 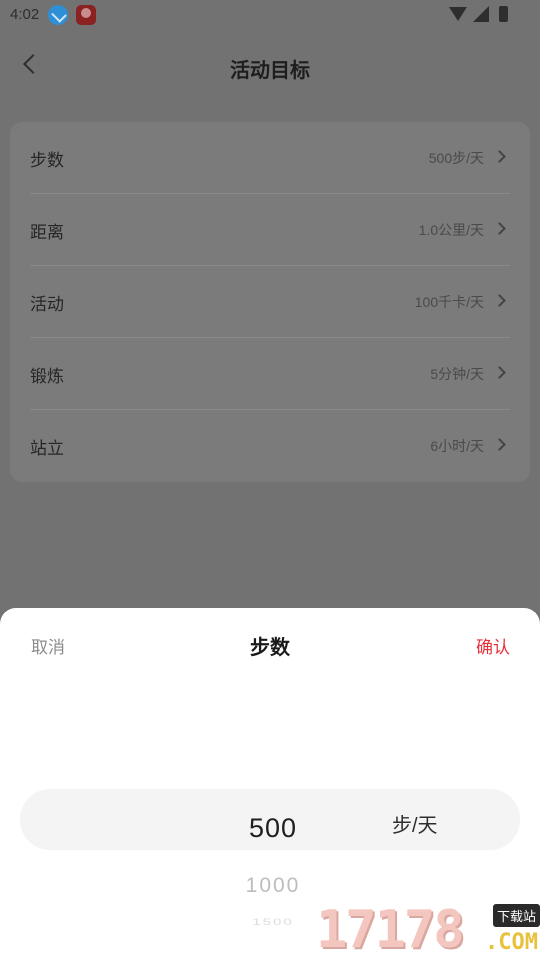 What do you see at coordinates (47, 232) in the screenshot?
I see `goal-label: 距离` at bounding box center [47, 232].